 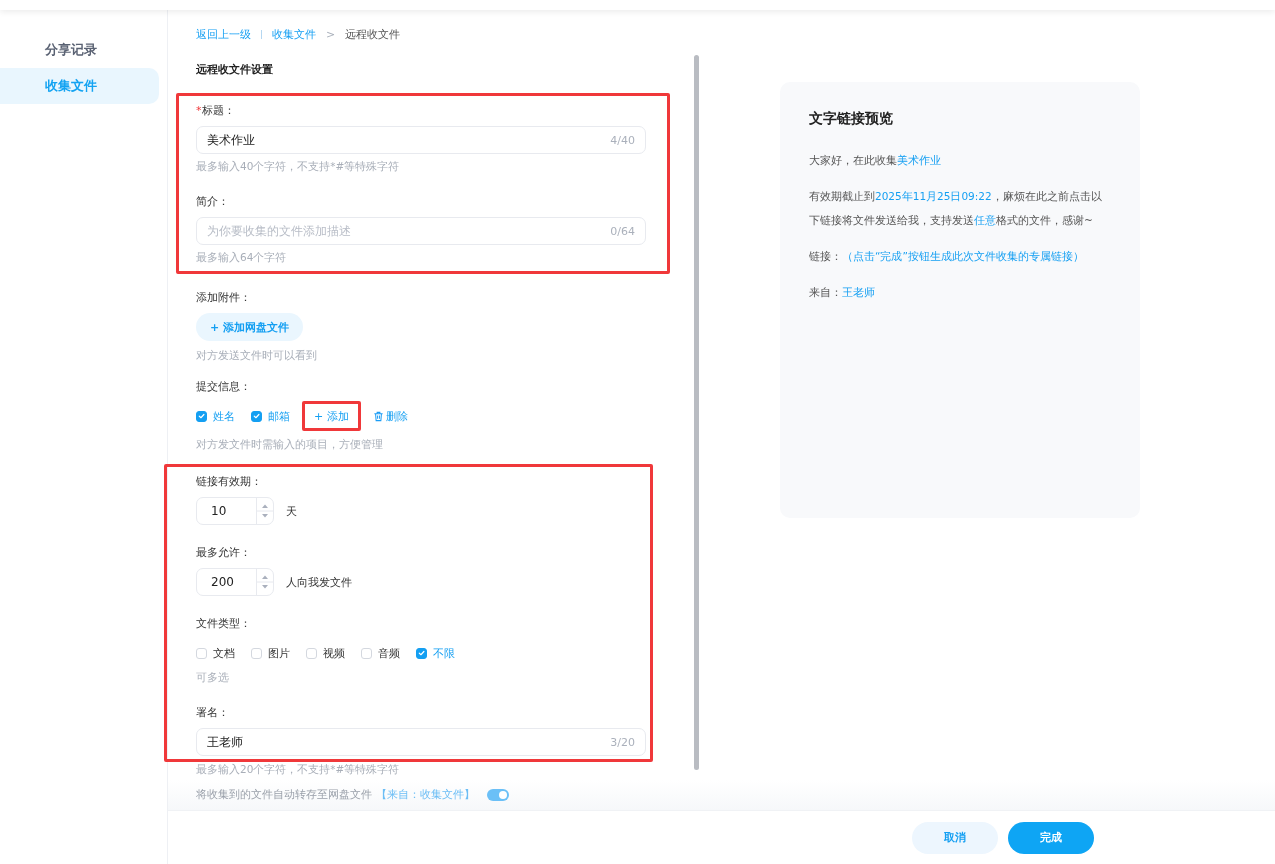 I want to click on trash-icon, so click(x=378, y=416).